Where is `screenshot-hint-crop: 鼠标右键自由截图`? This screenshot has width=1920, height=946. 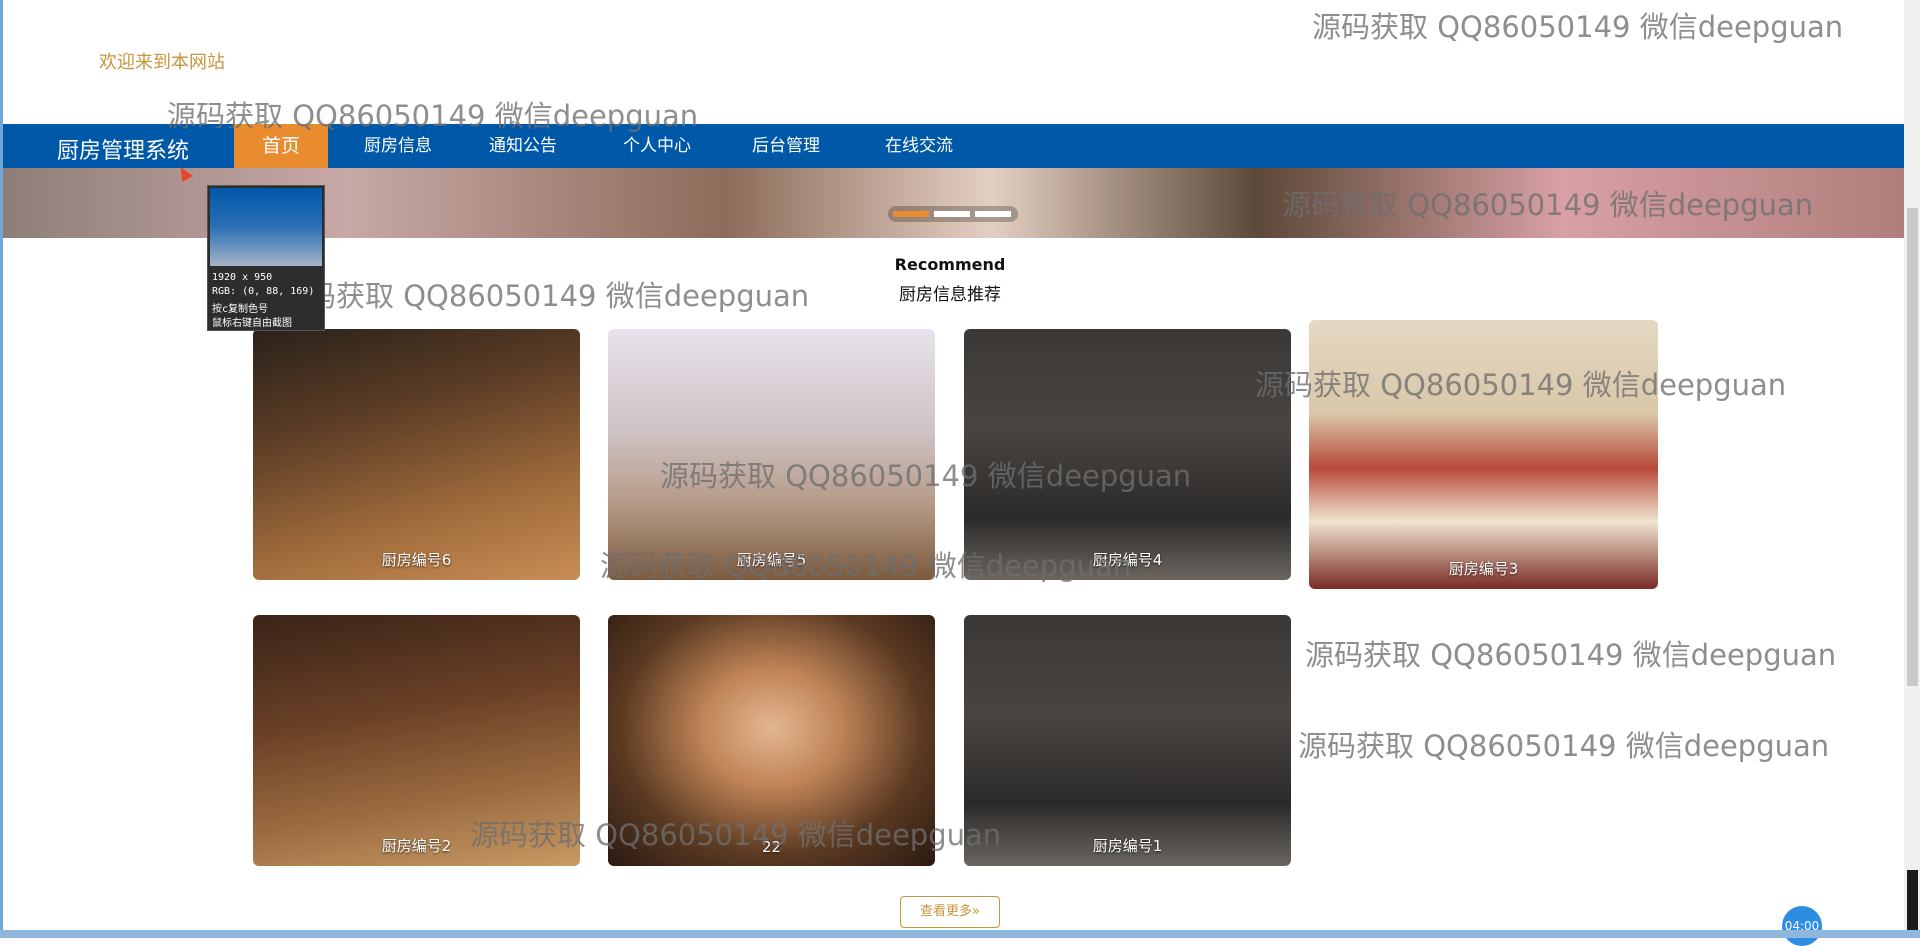 screenshot-hint-crop: 鼠标右键自由截图 is located at coordinates (252, 323).